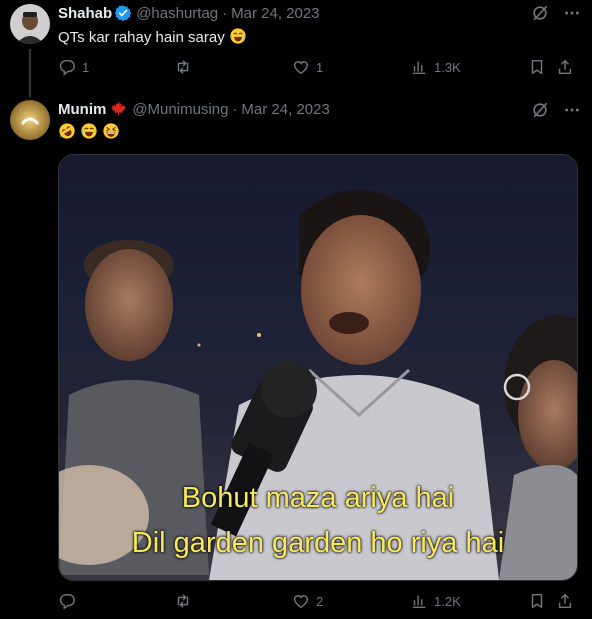 This screenshot has width=592, height=619. I want to click on reply-button, so click(70, 601).